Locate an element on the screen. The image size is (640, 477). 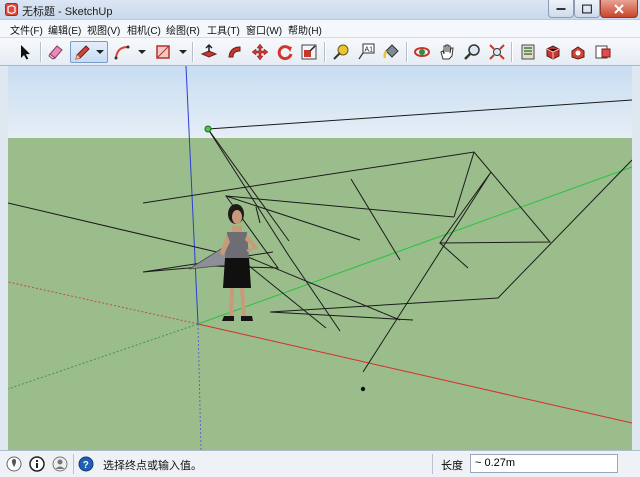
rotate-tool-button is located at coordinates (285, 52).